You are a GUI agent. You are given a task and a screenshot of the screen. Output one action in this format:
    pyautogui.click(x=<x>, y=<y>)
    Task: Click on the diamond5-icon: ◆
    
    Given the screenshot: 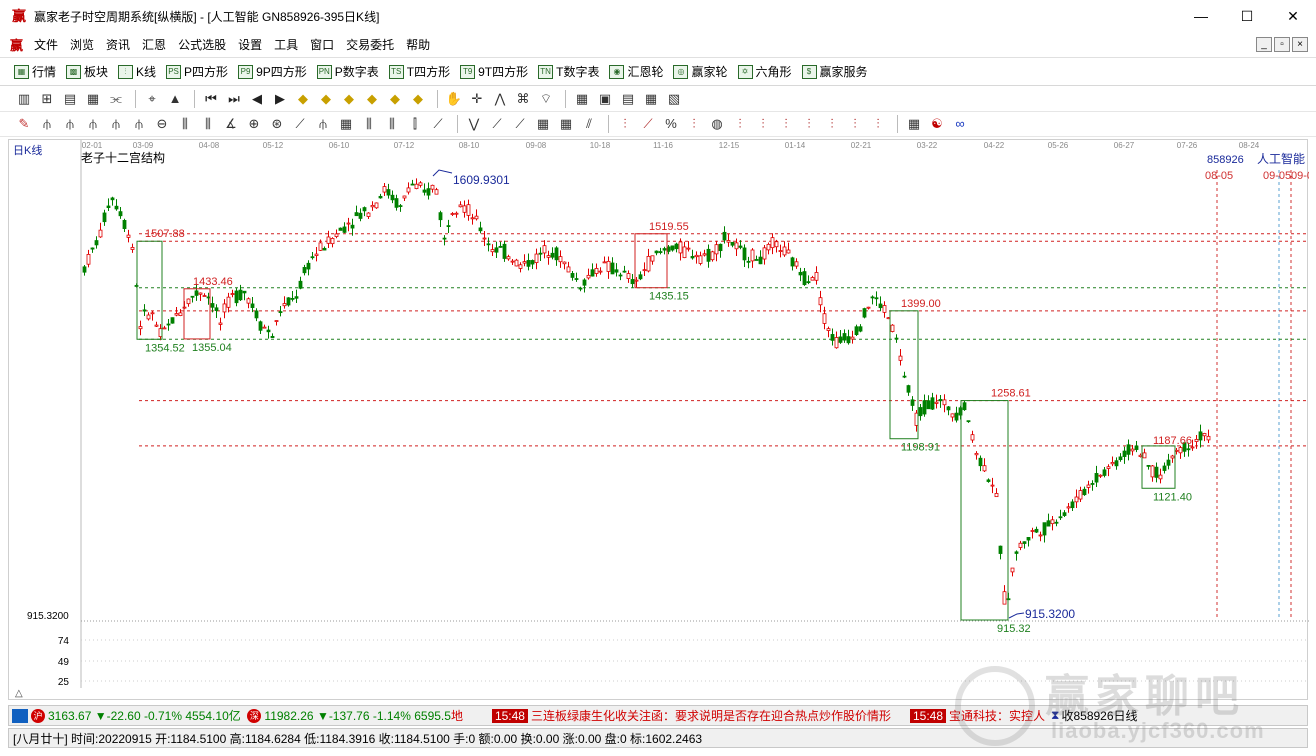 What is the action you would take?
    pyautogui.click(x=395, y=99)
    